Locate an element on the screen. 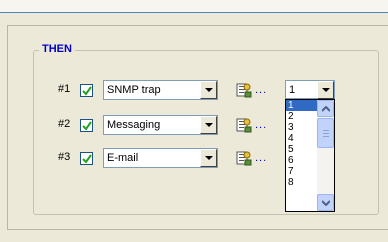 Image resolution: width=388 pixels, height=242 pixels. select-value: E-mail is located at coordinates (123, 158).